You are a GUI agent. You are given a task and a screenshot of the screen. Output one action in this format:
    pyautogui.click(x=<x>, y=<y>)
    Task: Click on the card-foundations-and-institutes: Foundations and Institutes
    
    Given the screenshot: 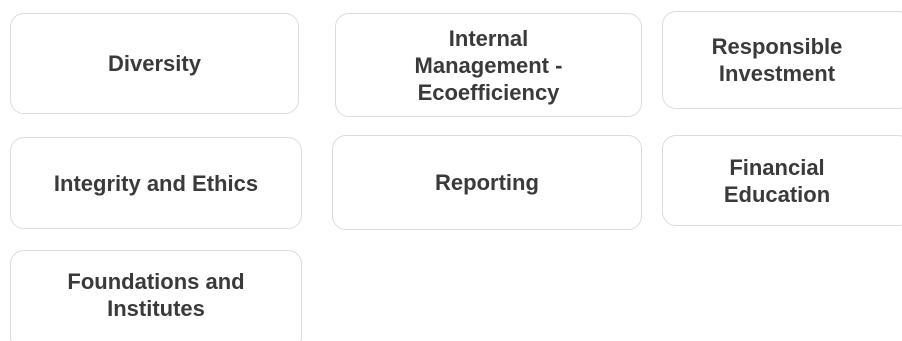 What is the action you would take?
    pyautogui.click(x=156, y=295)
    